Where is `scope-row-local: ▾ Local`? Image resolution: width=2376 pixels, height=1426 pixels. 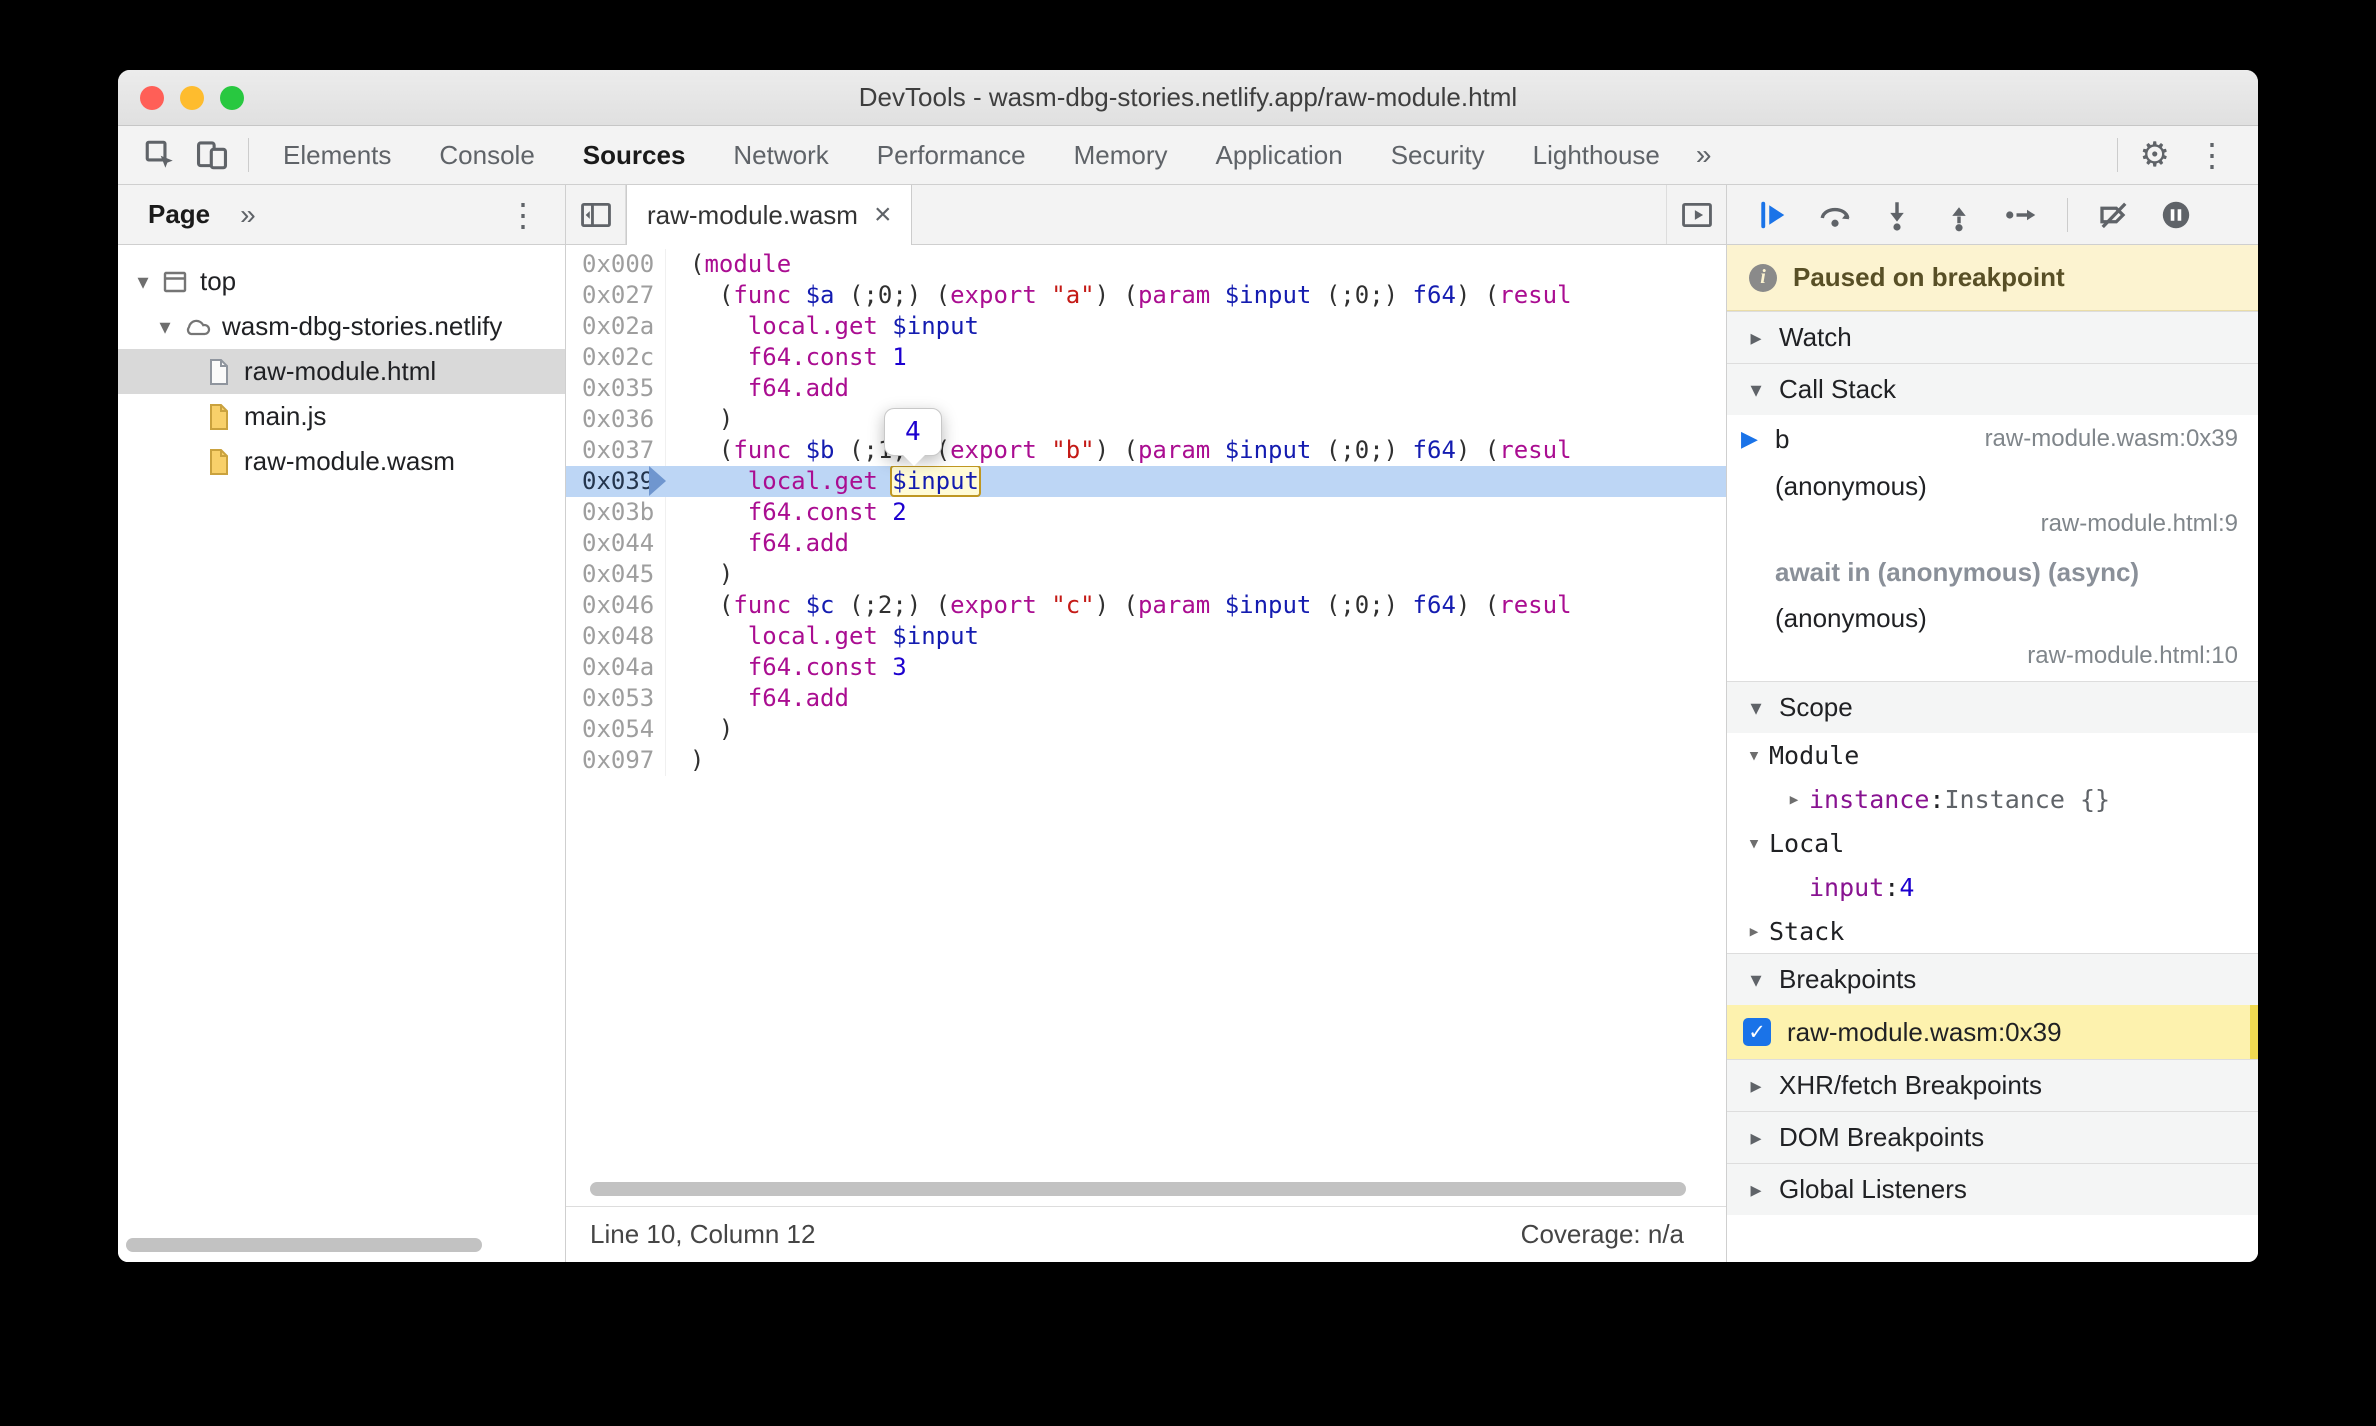
scope-row-local: ▾ Local is located at coordinates (1992, 843).